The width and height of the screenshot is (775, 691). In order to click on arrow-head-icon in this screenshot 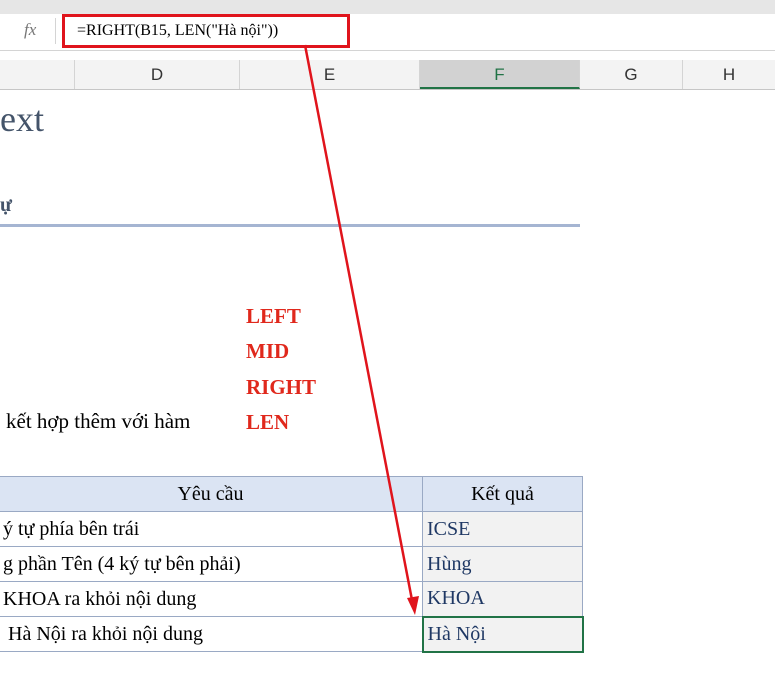, I will do `click(413, 605)`.